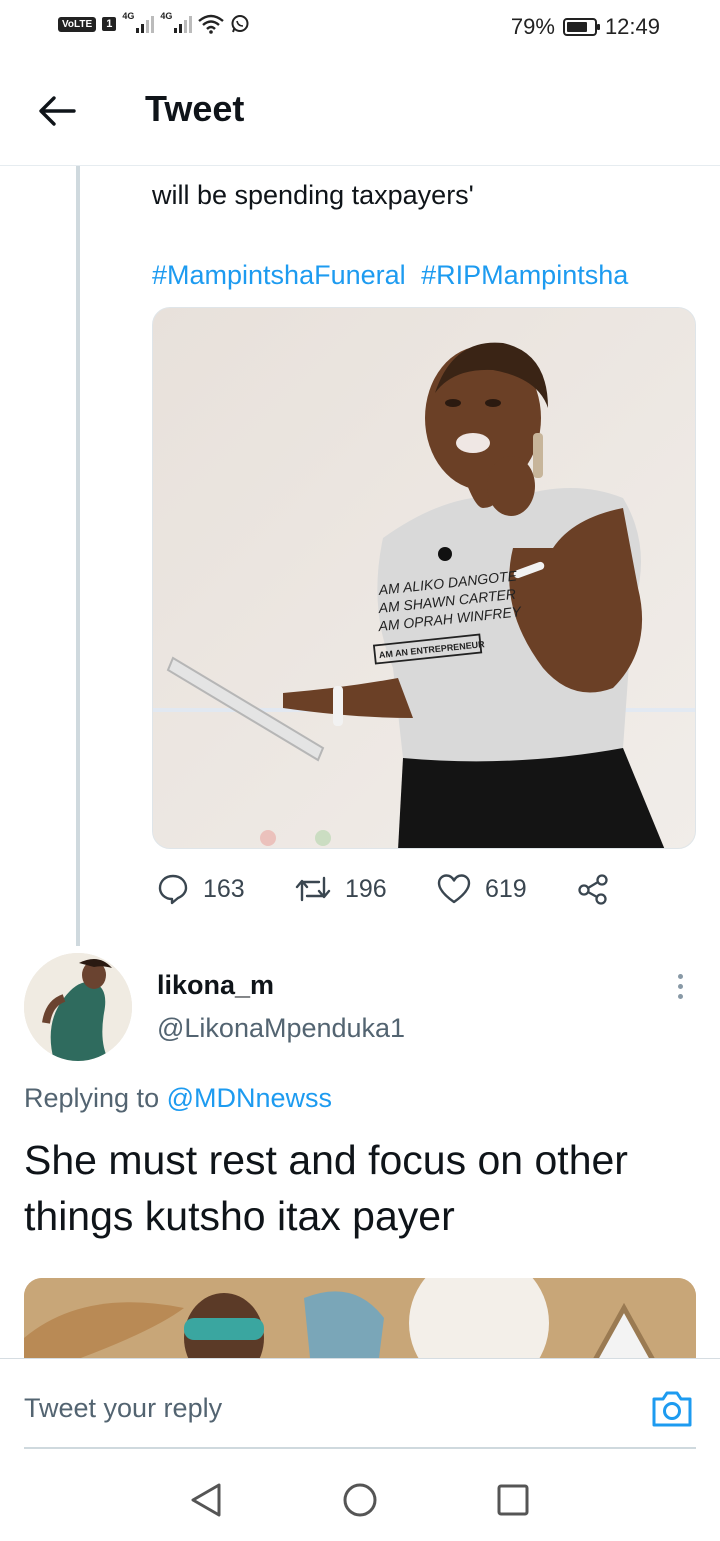 This screenshot has width=720, height=1541. Describe the element at coordinates (454, 889) in the screenshot. I see `heart-icon` at that location.